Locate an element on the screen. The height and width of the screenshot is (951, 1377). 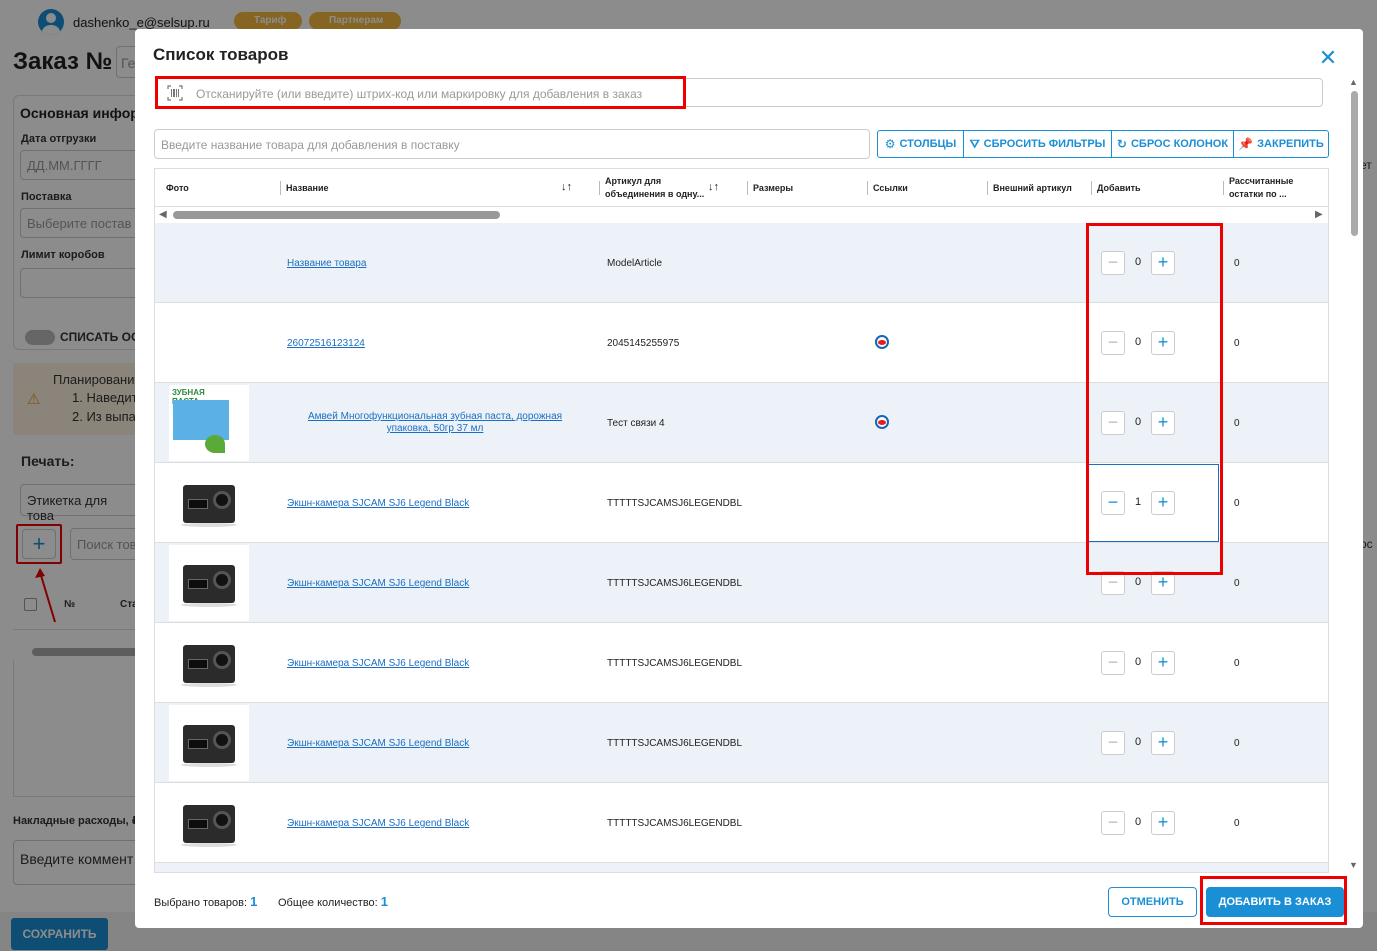
total-quantity: Общее количество: 1 is located at coordinates (333, 901).